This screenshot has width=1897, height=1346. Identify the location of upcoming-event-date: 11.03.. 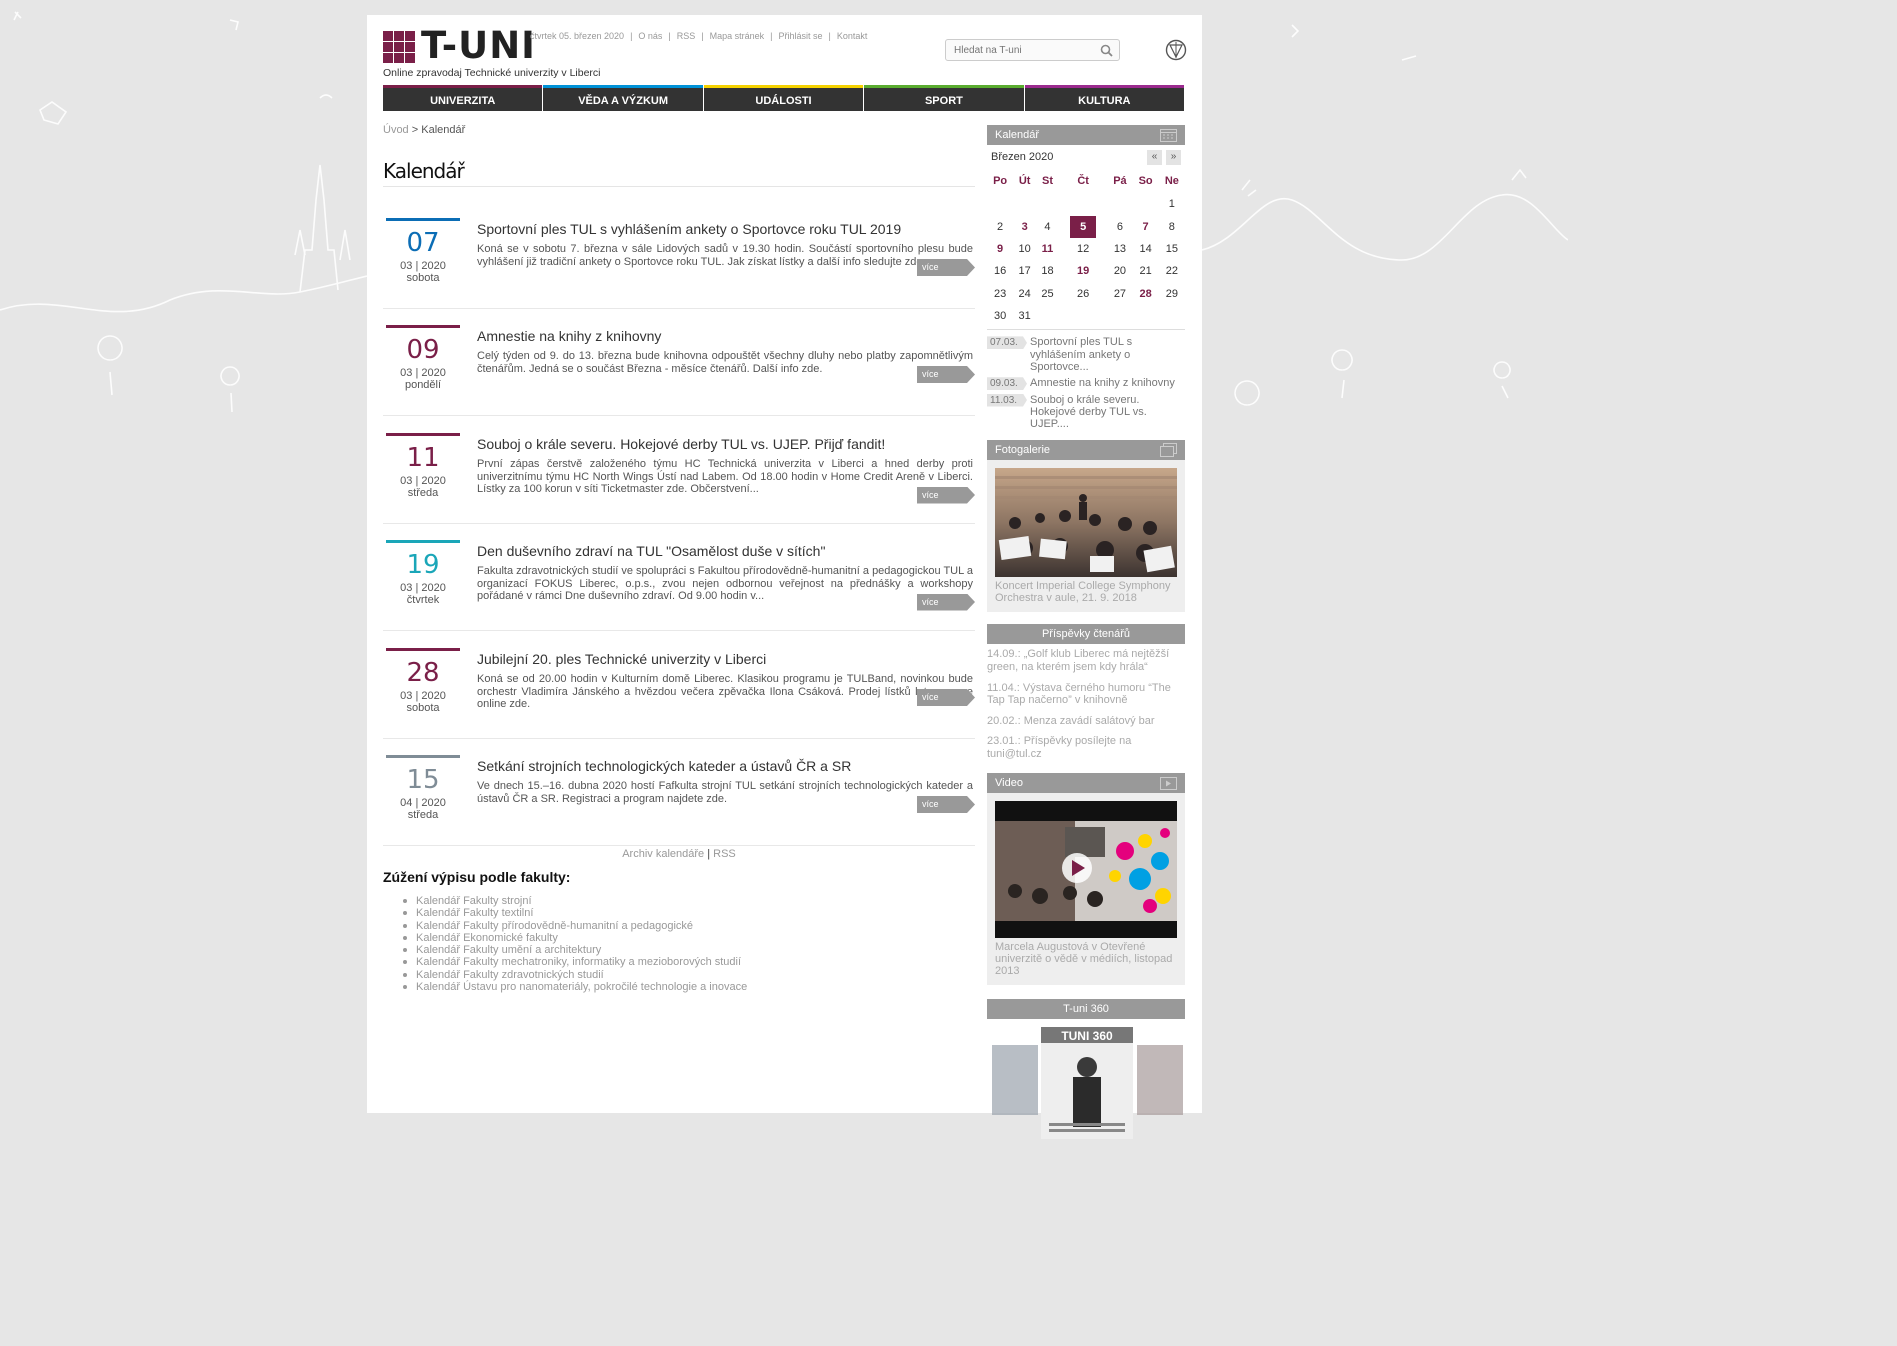
(1007, 400).